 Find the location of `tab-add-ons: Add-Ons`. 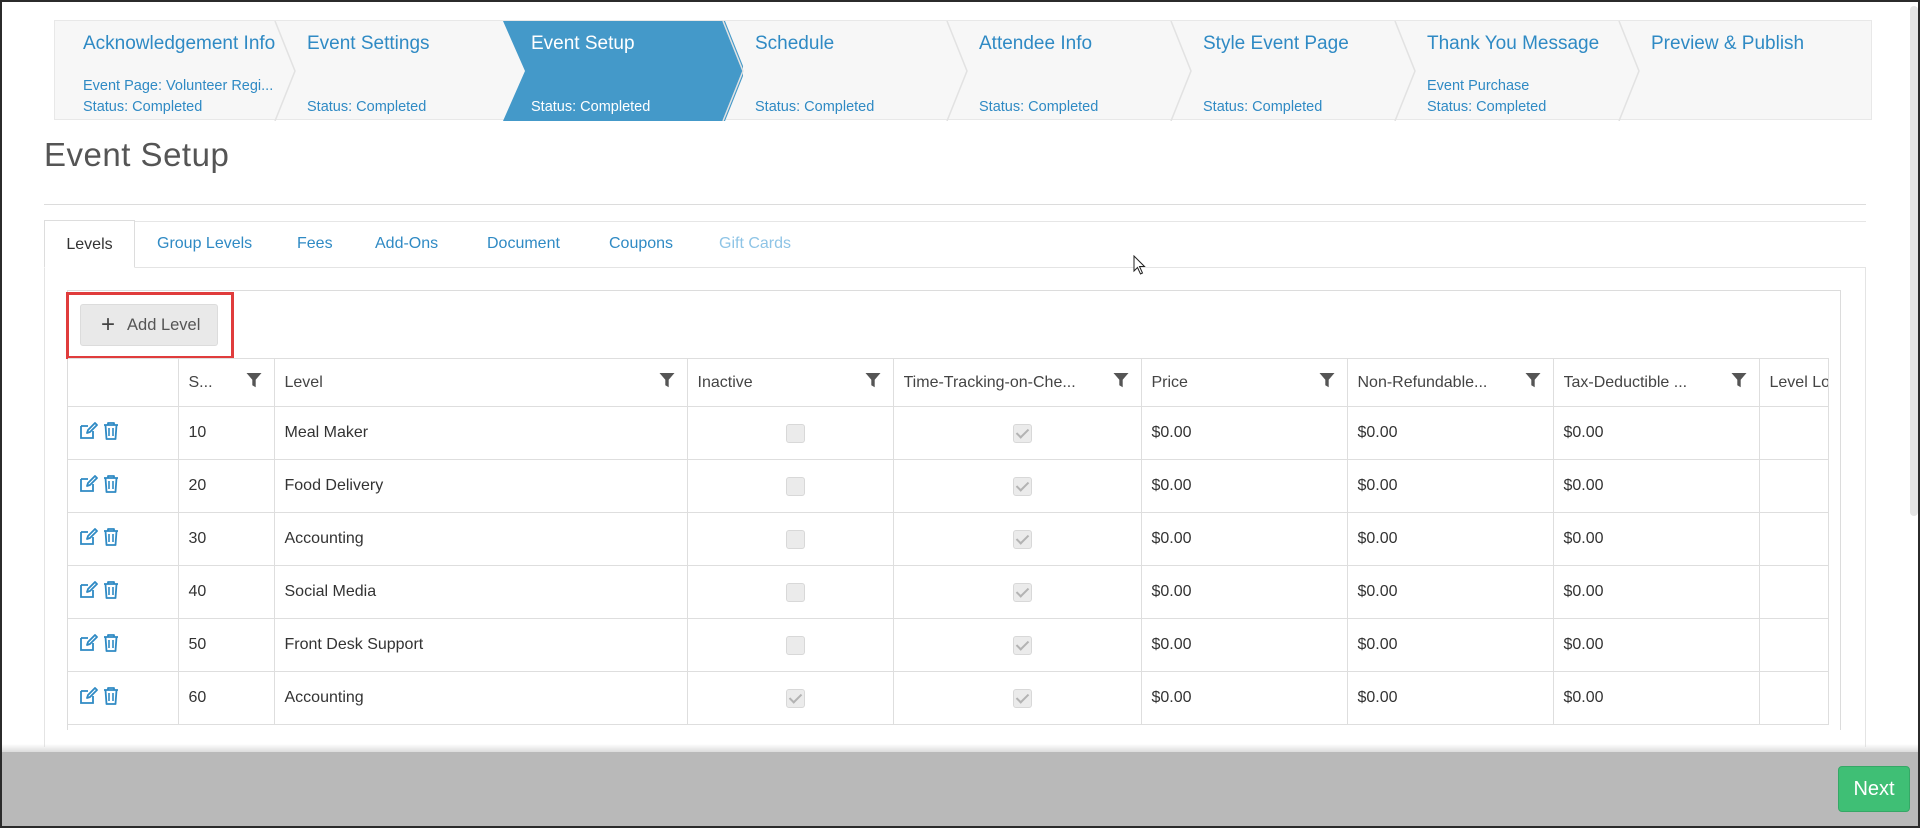

tab-add-ons: Add-Ons is located at coordinates (406, 244).